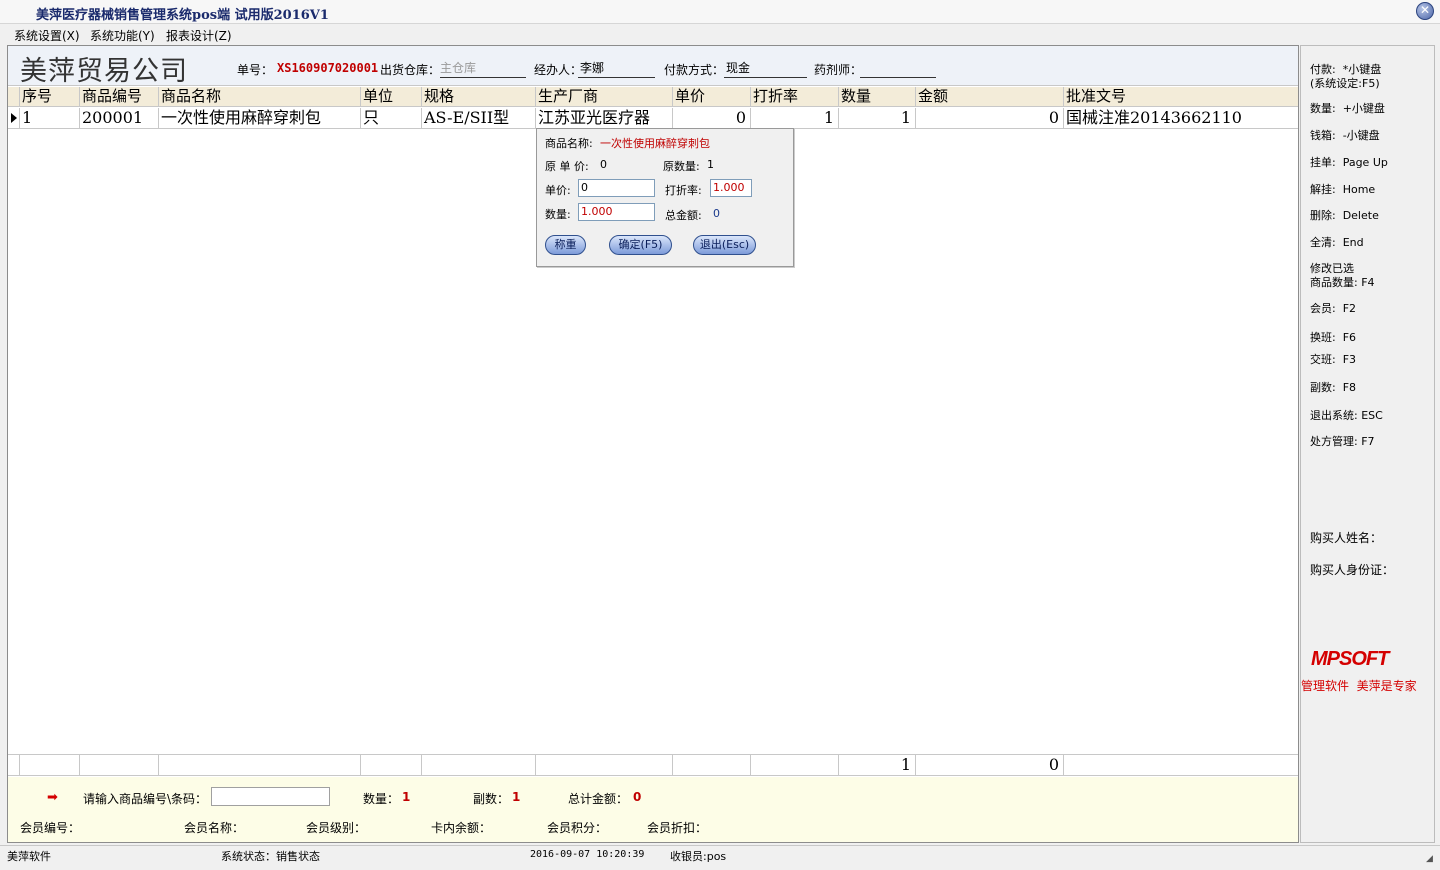  What do you see at coordinates (1342, 441) in the screenshot?
I see `shortcut-prescription: 处方管理: F7` at bounding box center [1342, 441].